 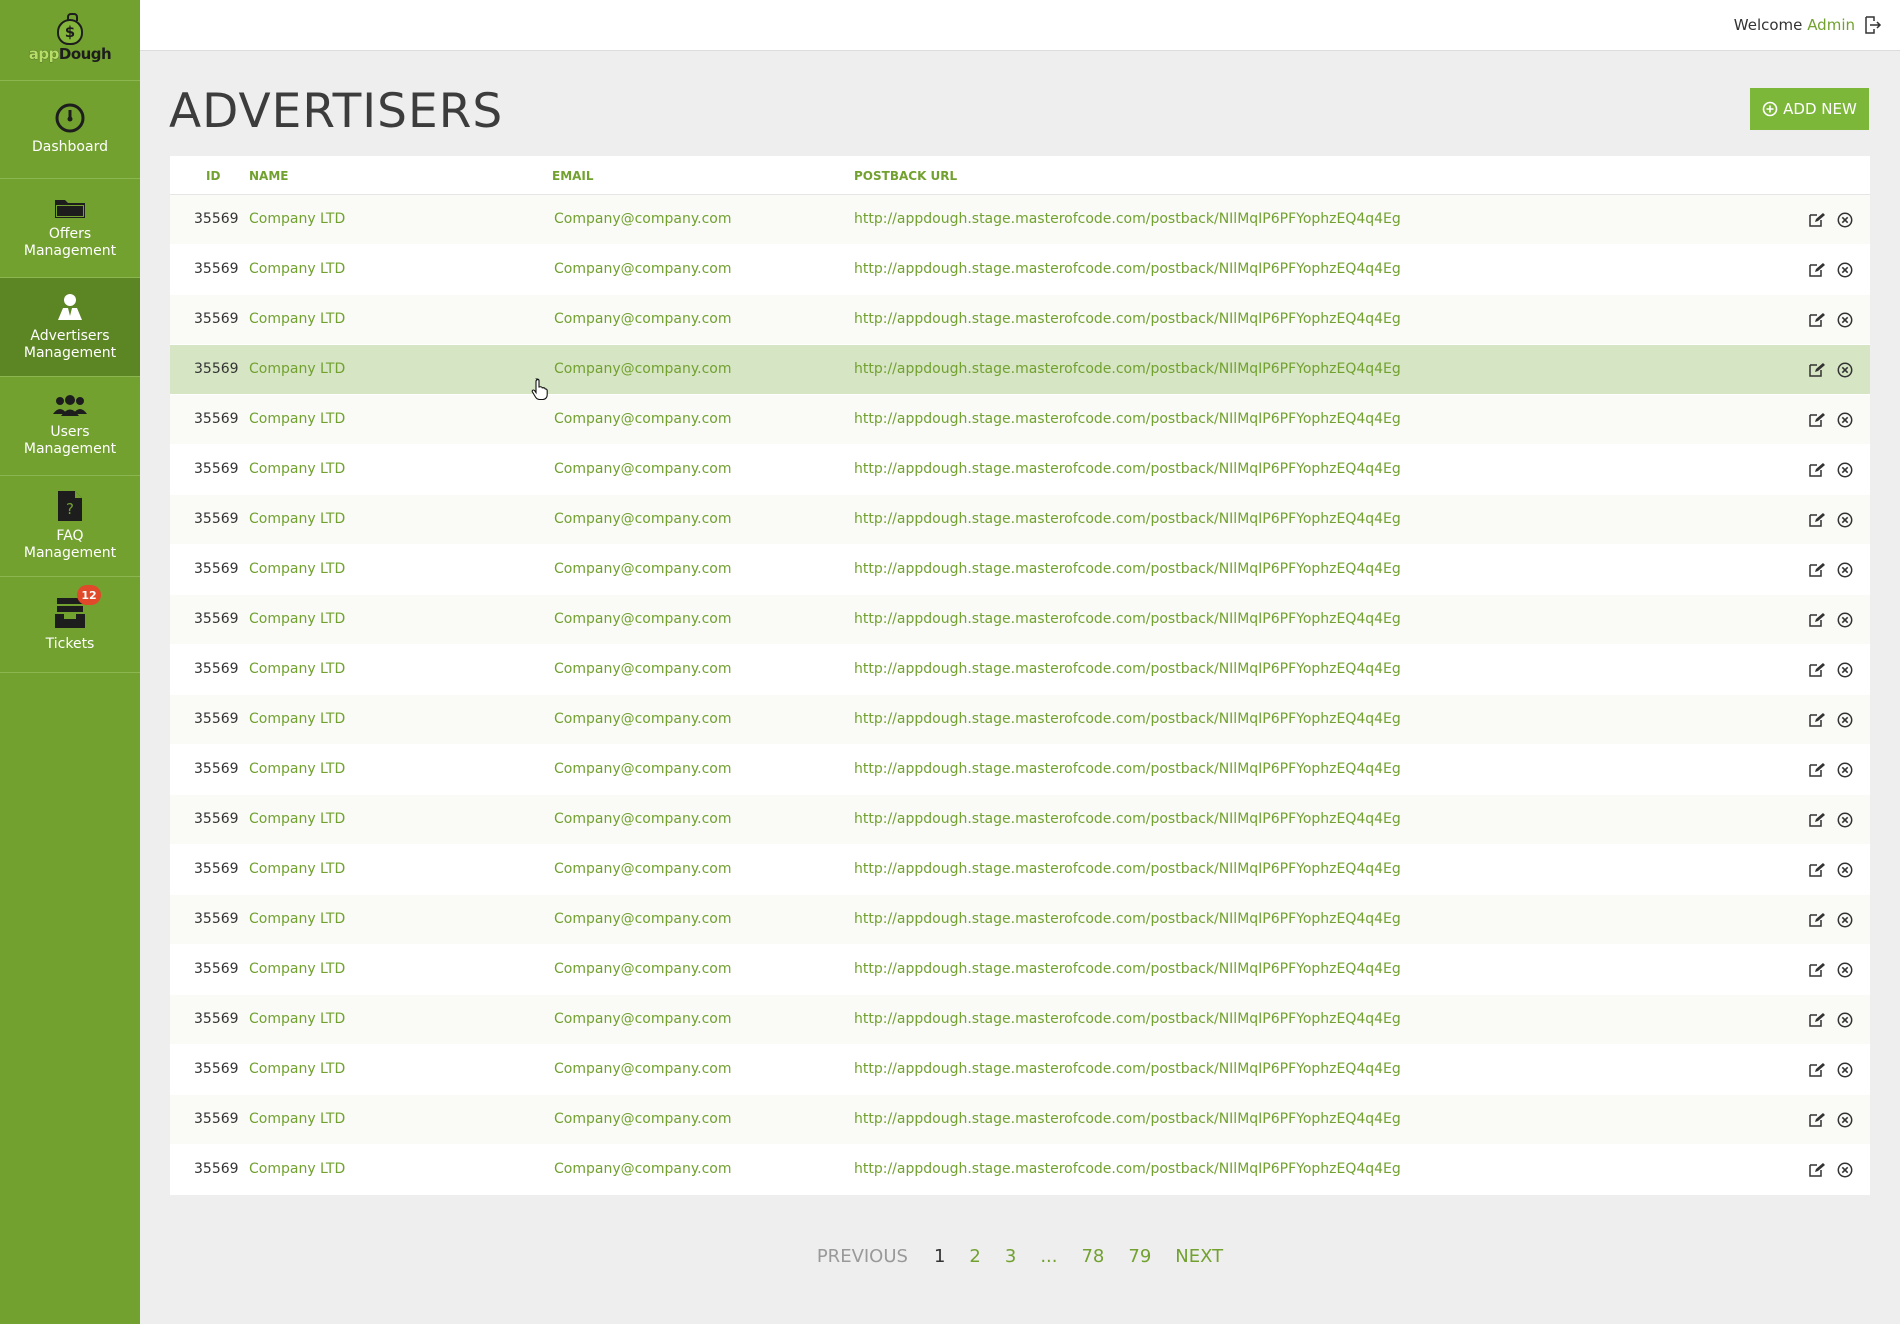 I want to click on sidebar-item-dashboard: Dashboard, so click(x=70, y=130).